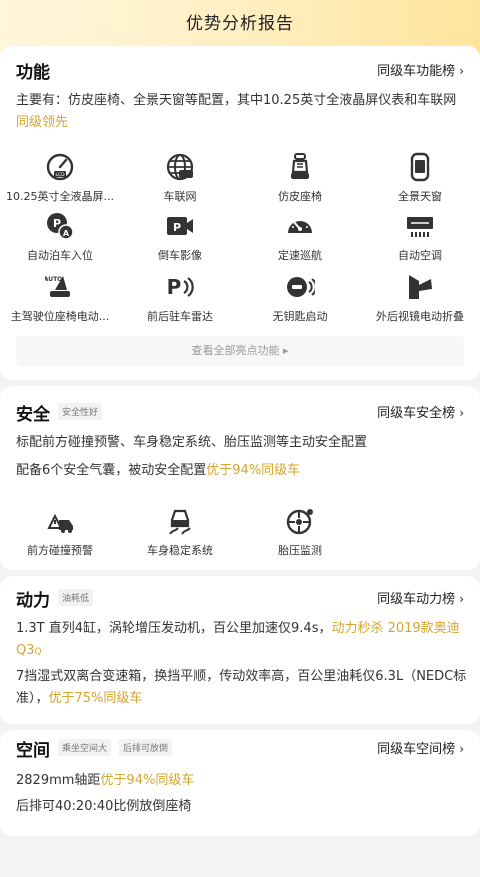 The width and height of the screenshot is (480, 877). What do you see at coordinates (420, 316) in the screenshot?
I see `feature-label: 外后视镜电动折叠` at bounding box center [420, 316].